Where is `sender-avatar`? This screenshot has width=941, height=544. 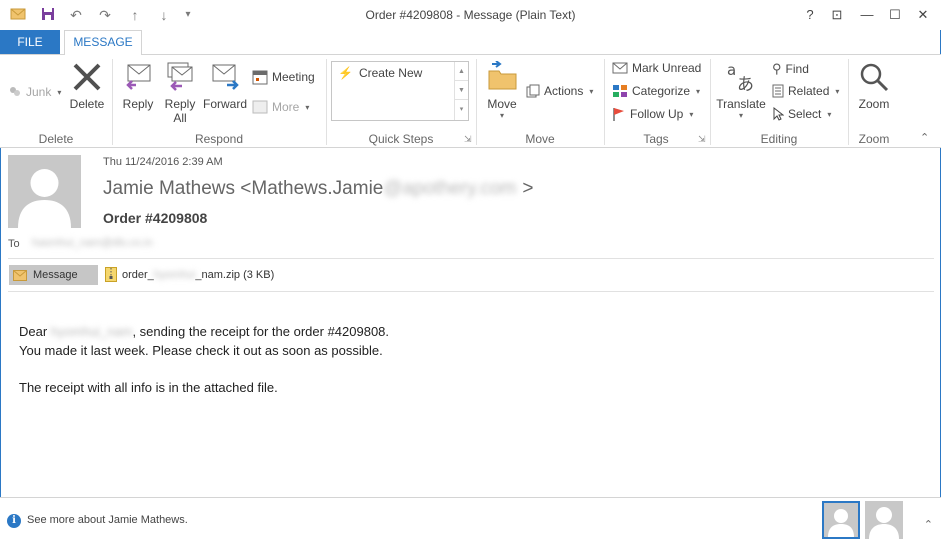
sender-avatar is located at coordinates (44, 191).